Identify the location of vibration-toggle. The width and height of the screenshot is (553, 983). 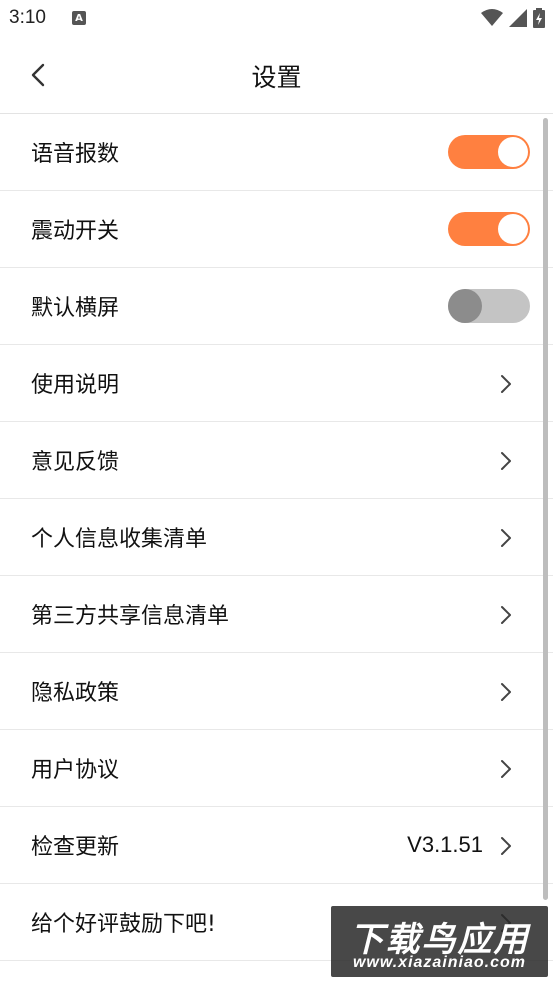
(489, 229).